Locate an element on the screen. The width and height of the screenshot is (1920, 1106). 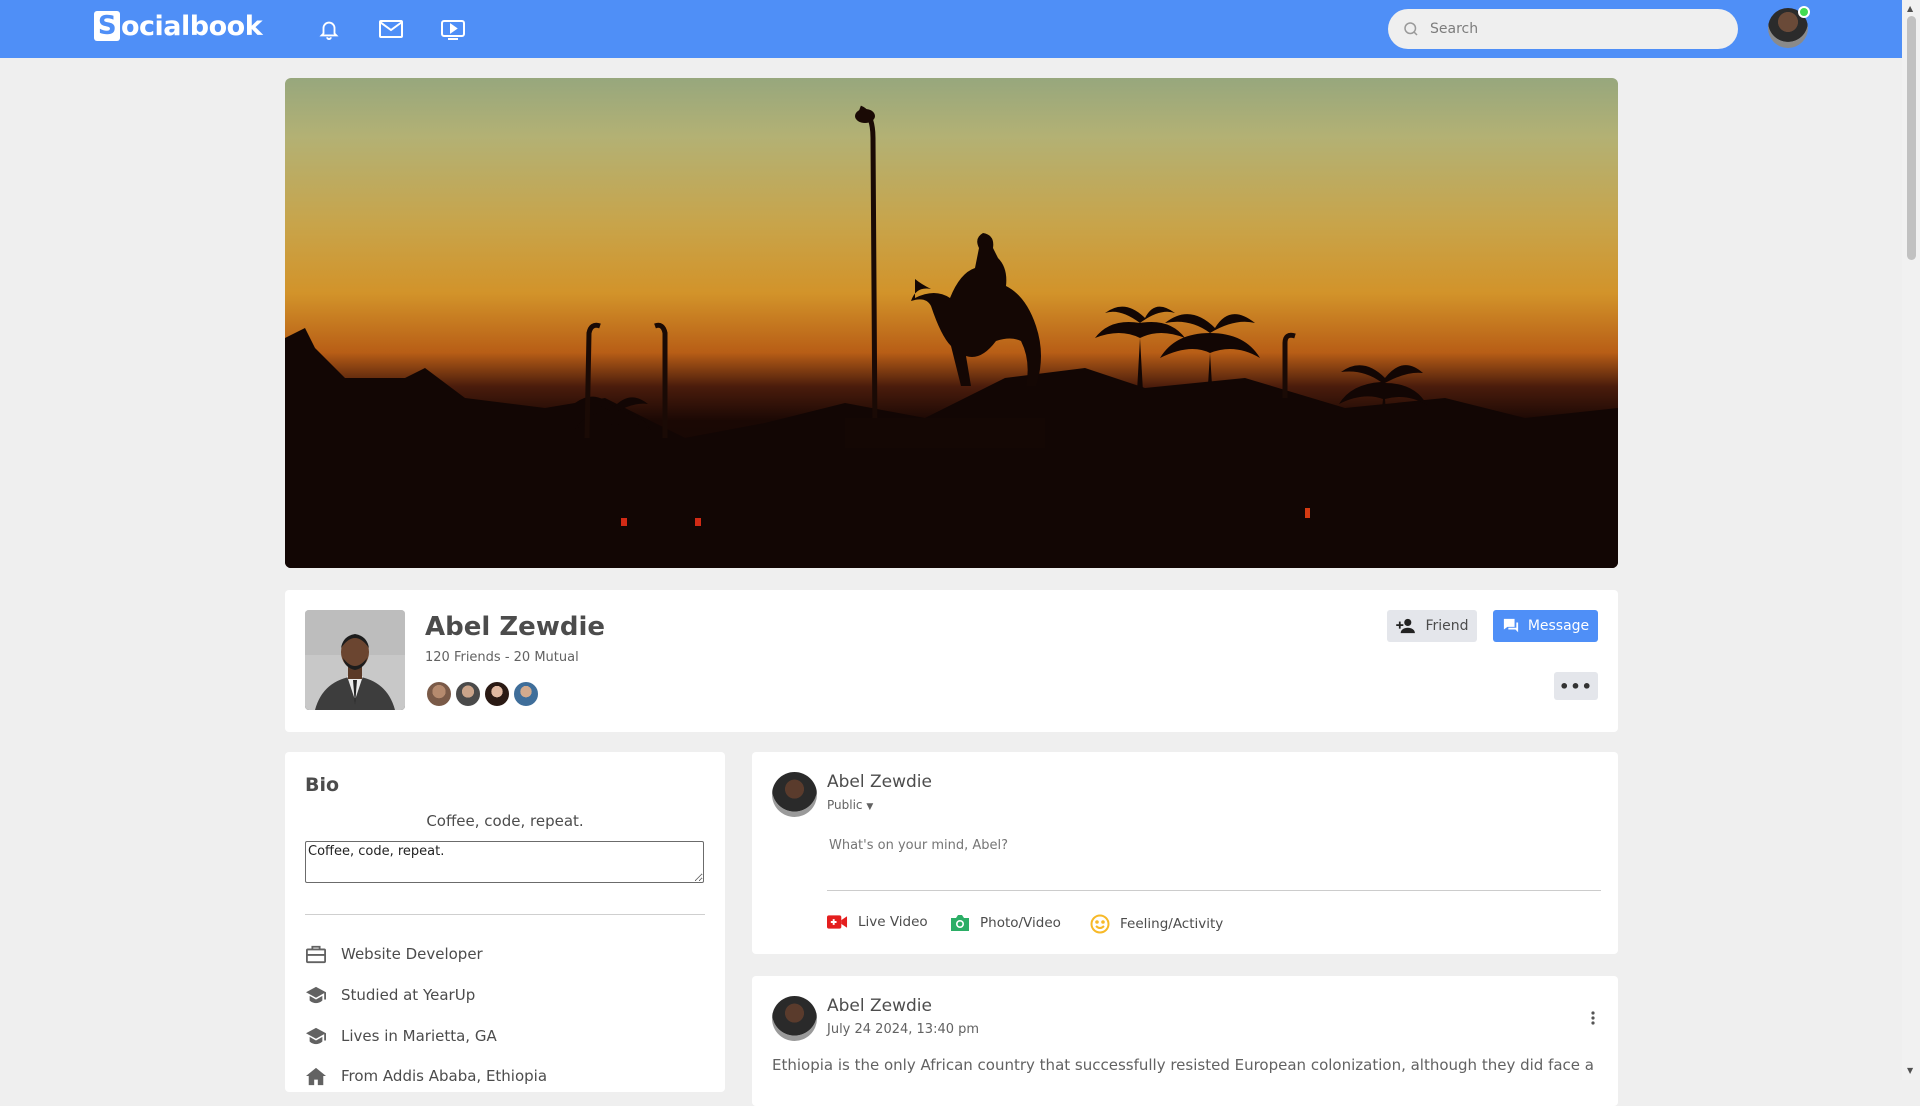
message-button: Message is located at coordinates (1545, 626).